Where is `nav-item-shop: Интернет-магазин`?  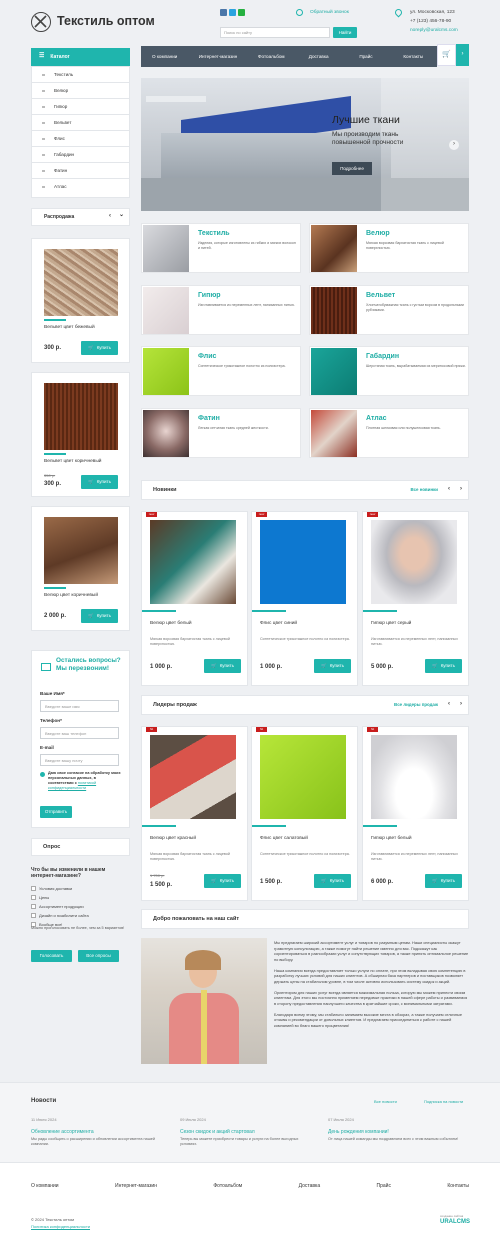 nav-item-shop: Интернет-магазин is located at coordinates (217, 56).